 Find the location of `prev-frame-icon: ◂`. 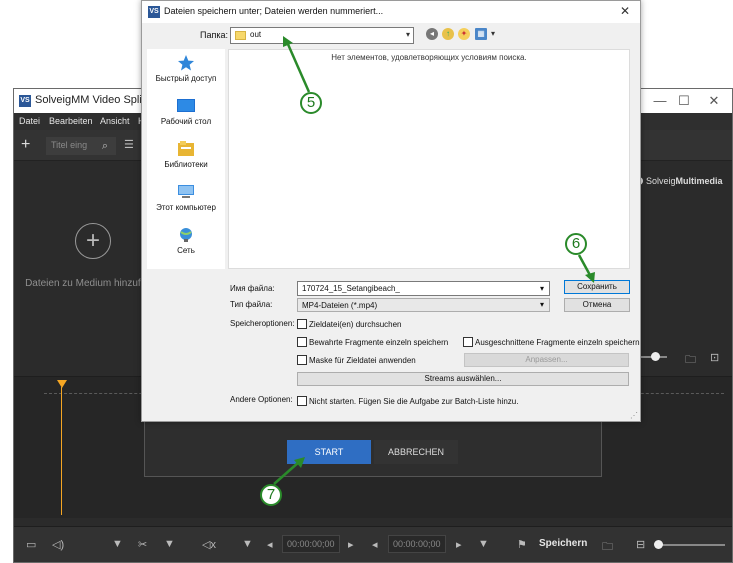

prev-frame-icon: ◂ is located at coordinates (270, 544).